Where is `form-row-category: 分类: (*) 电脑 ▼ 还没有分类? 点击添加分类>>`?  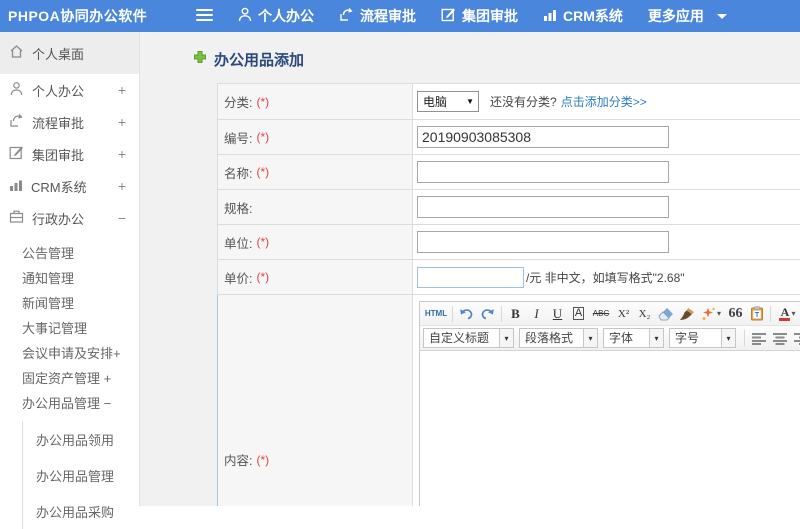
form-row-category: 分类: (*) 电脑 ▼ 还没有分类? 点击添加分类>> is located at coordinates (508, 102).